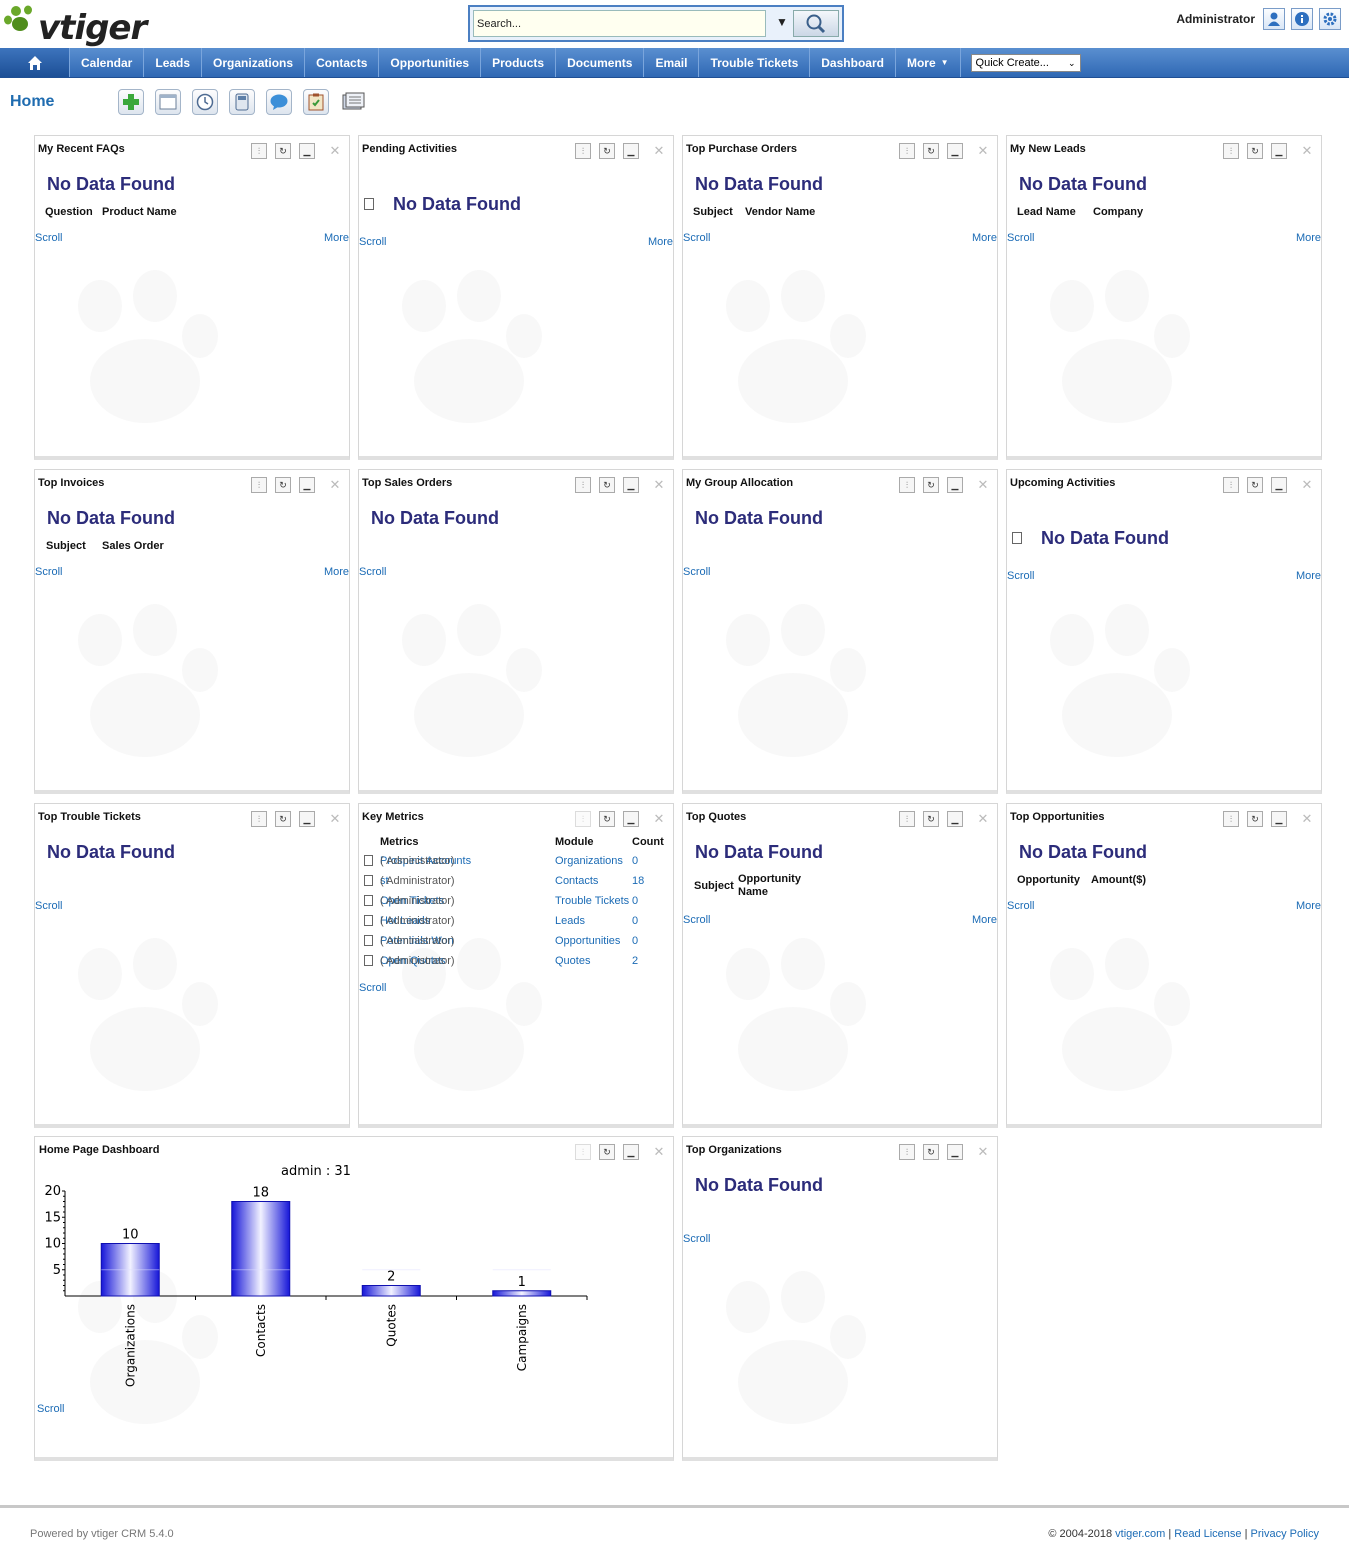 This screenshot has width=1349, height=1561. What do you see at coordinates (353, 102) in the screenshot?
I see `notebook-icon` at bounding box center [353, 102].